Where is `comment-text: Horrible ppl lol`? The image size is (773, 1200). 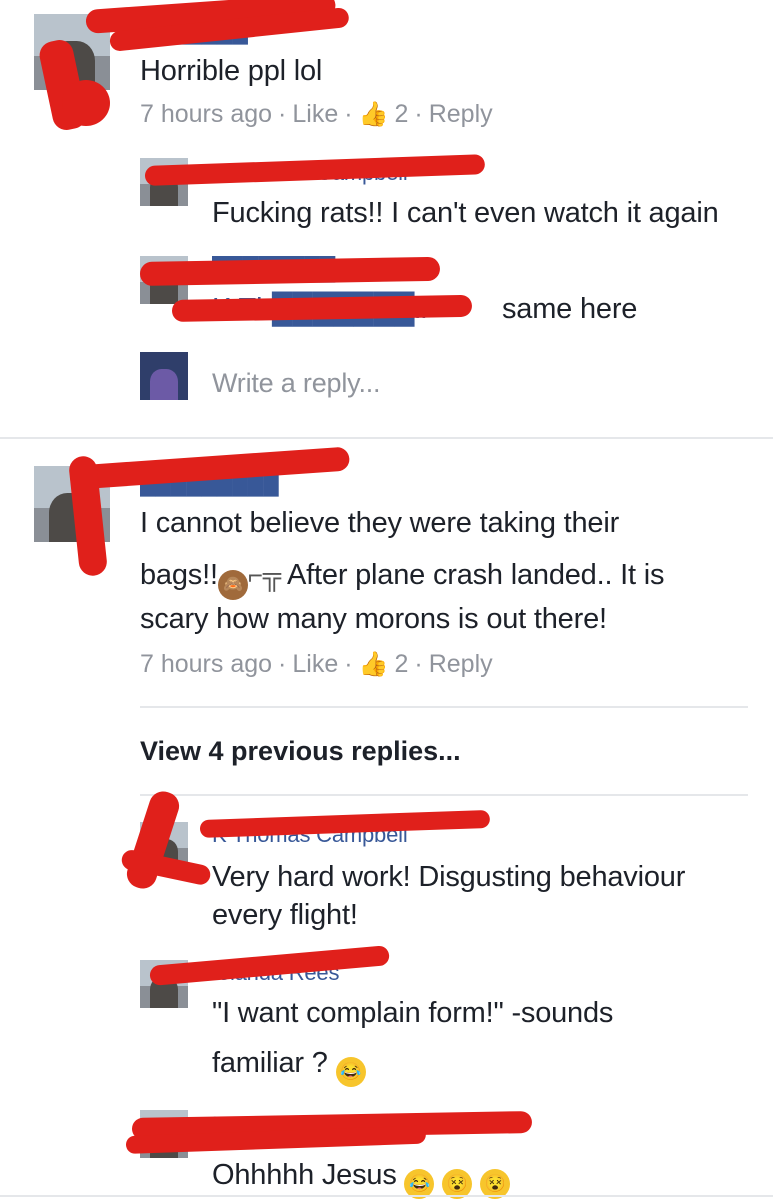
comment-text: Horrible ppl lol is located at coordinates (231, 71).